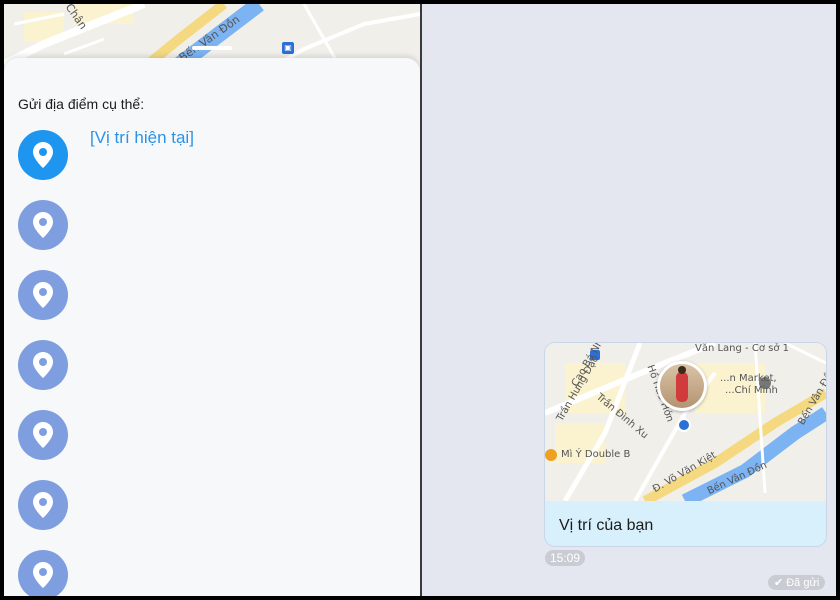 The image size is (840, 600). I want to click on bus-icon: ▣, so click(288, 48).